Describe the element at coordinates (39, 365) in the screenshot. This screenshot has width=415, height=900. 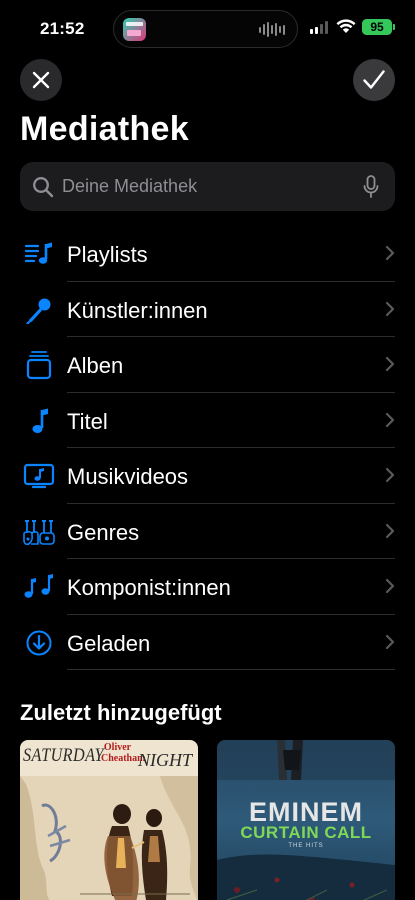
I see `album-stack-icon` at that location.